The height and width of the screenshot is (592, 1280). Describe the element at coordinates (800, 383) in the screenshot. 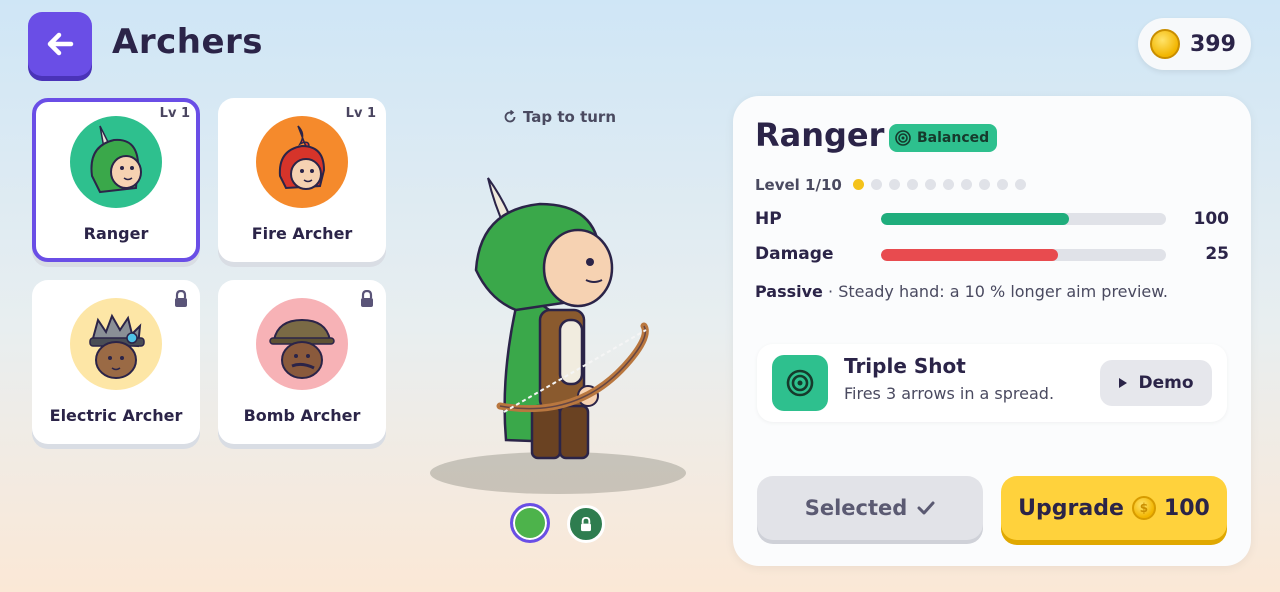

I see `triple-shot-icon` at that location.